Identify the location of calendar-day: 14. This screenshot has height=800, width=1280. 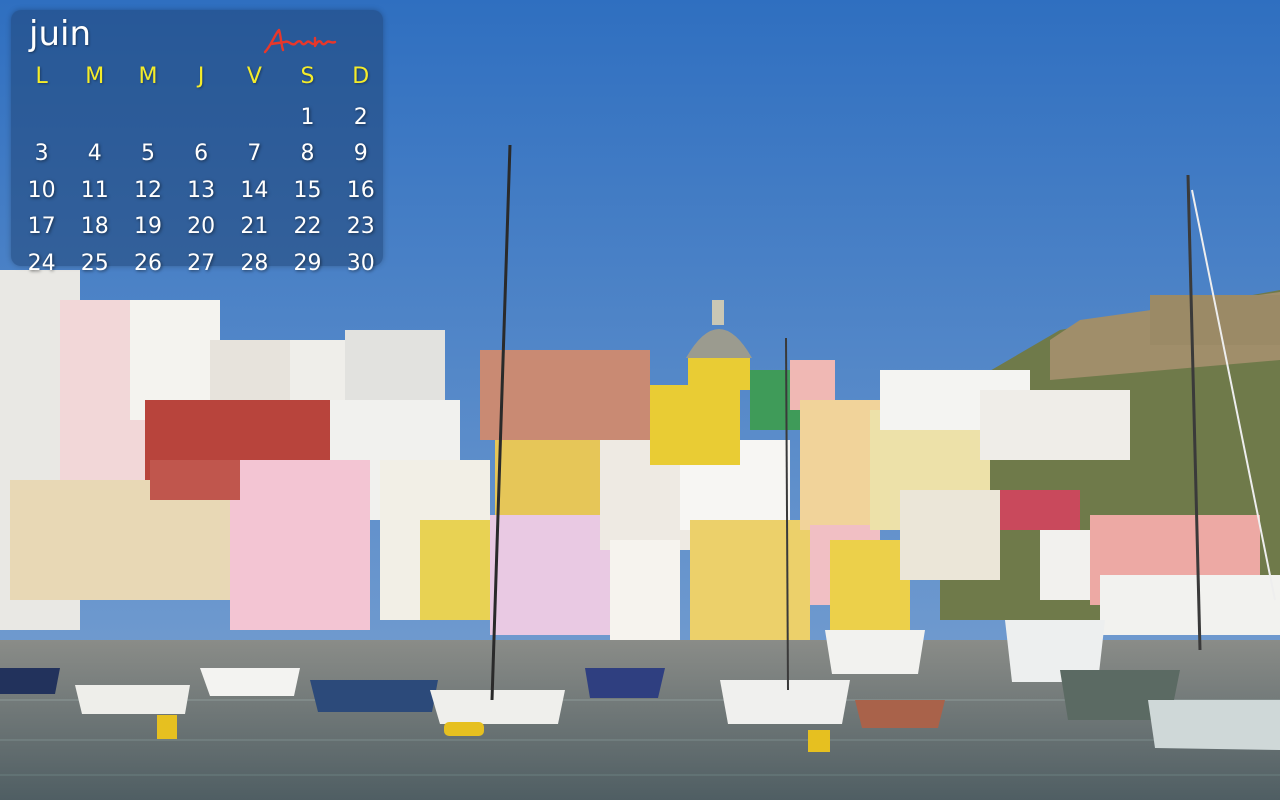
(254, 190).